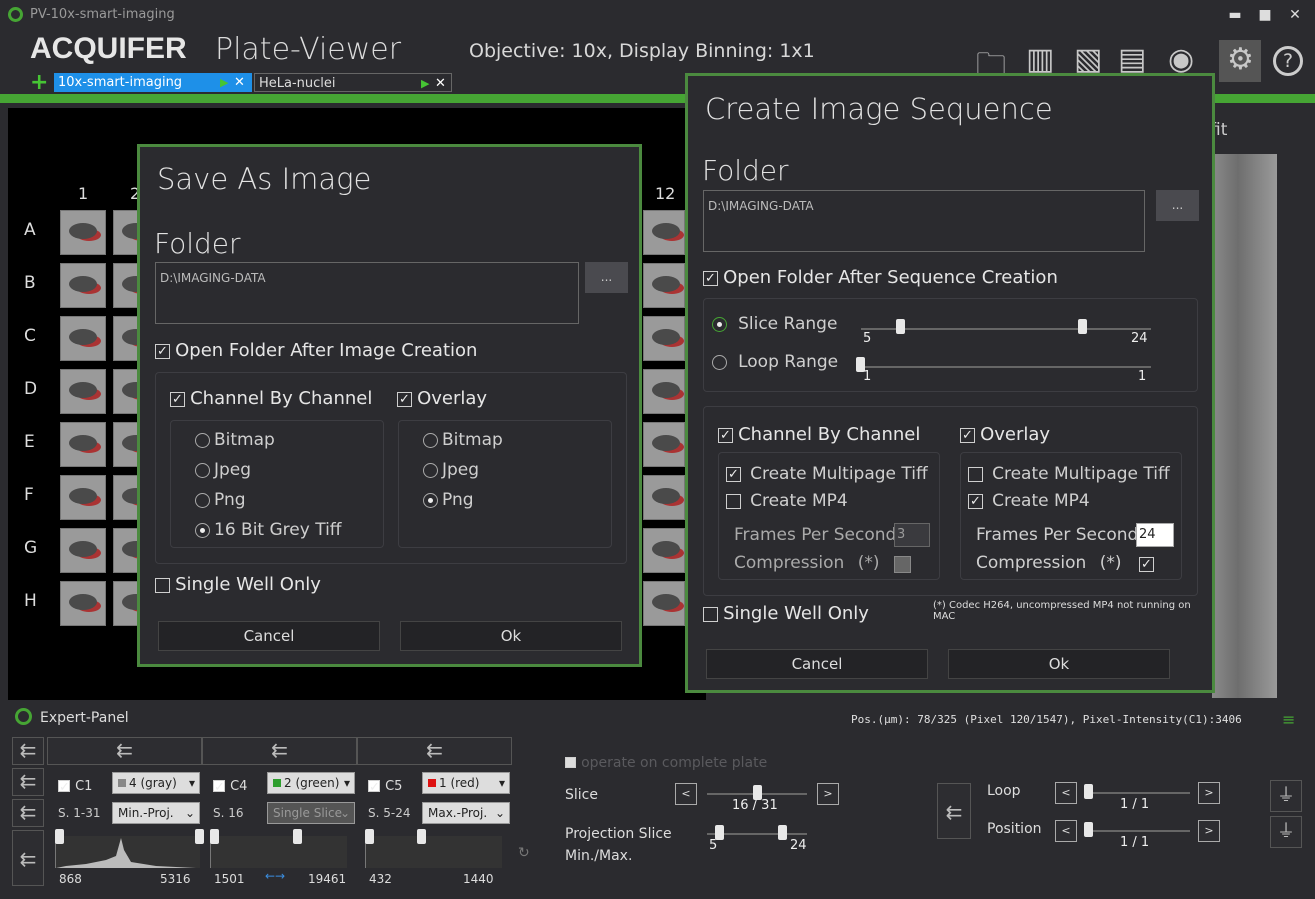 The image size is (1315, 899). What do you see at coordinates (1040, 59) in the screenshot?
I see `library-icon: ▥` at bounding box center [1040, 59].